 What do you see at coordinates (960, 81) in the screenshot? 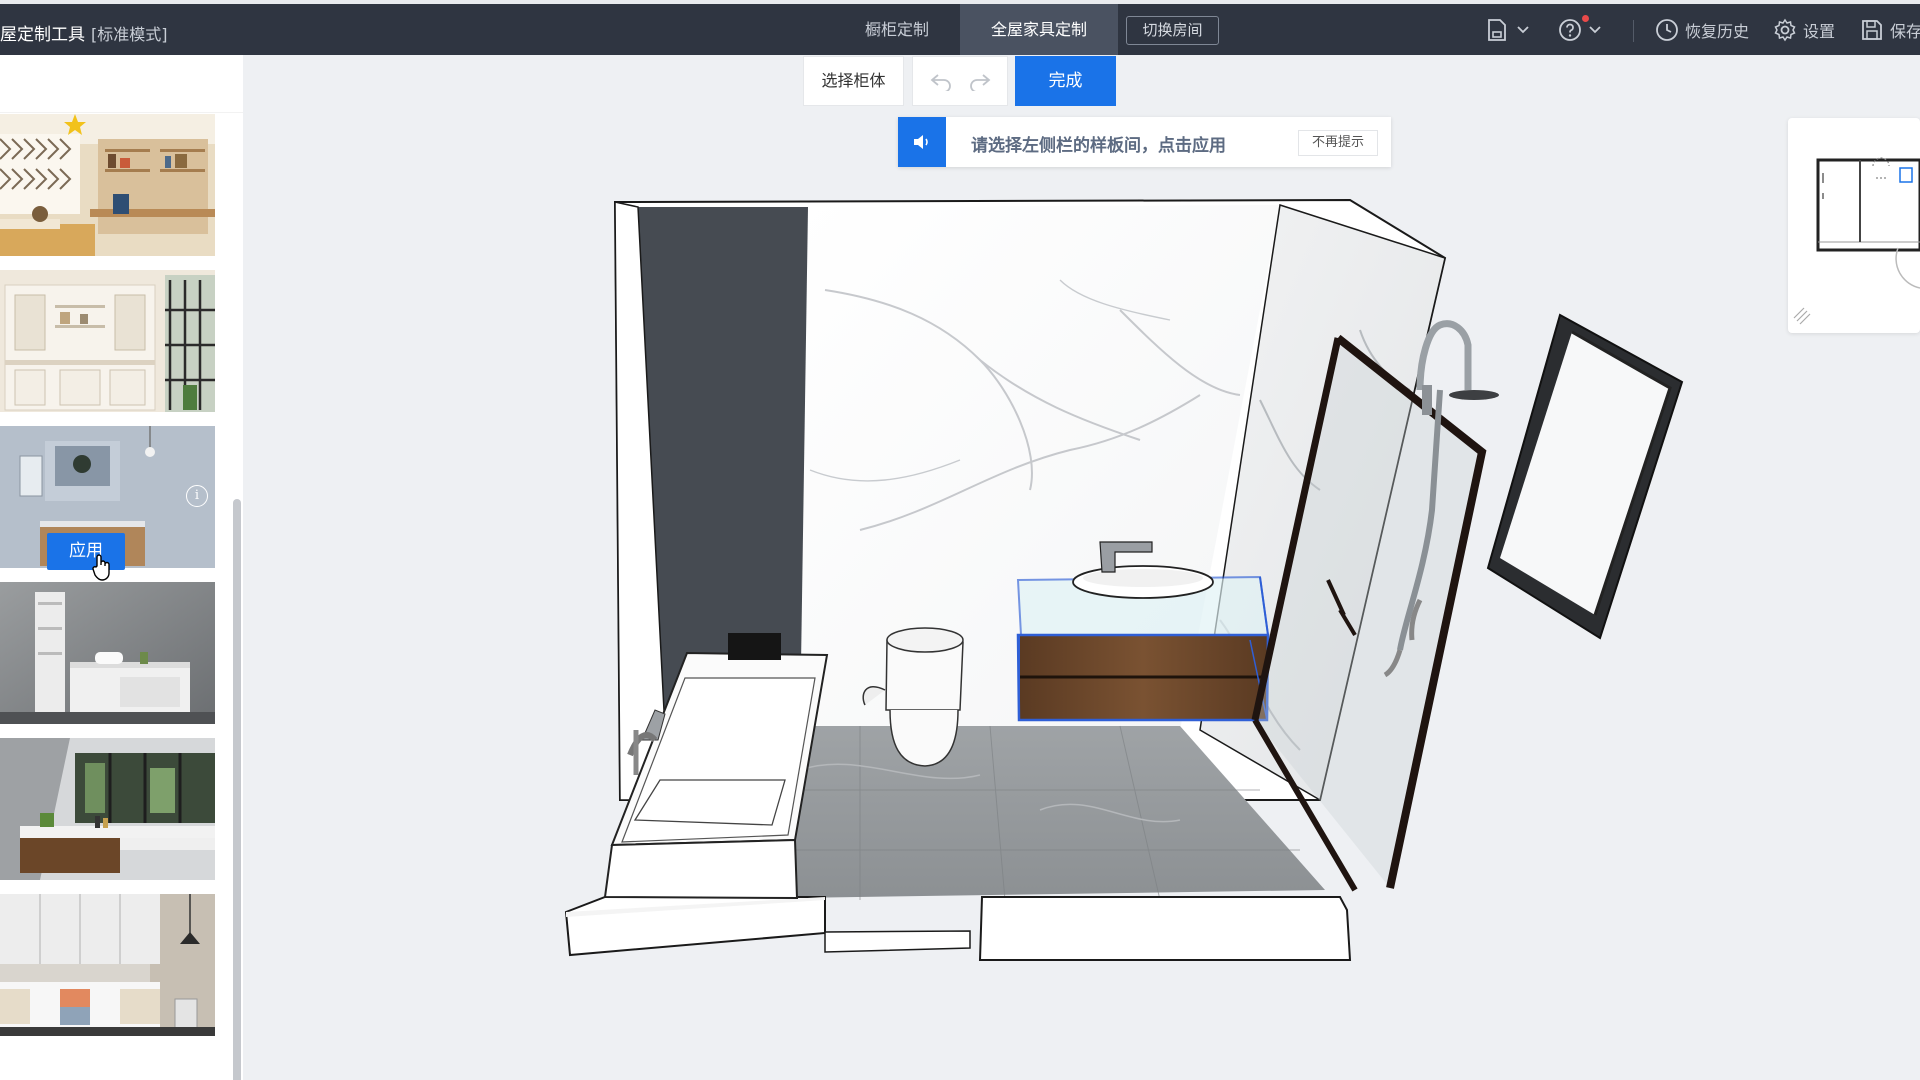
I see `undo-redo-group` at bounding box center [960, 81].